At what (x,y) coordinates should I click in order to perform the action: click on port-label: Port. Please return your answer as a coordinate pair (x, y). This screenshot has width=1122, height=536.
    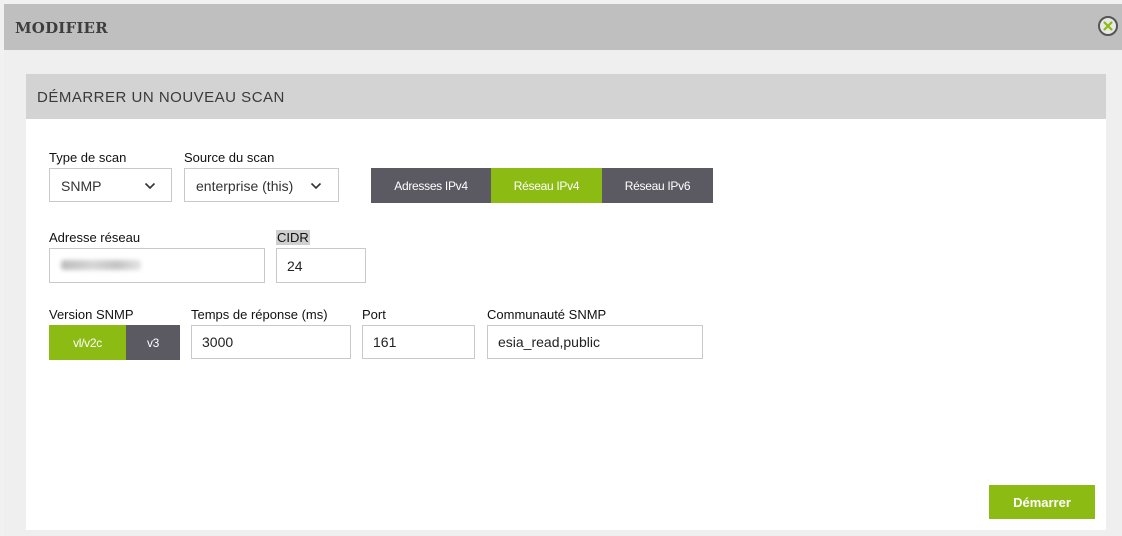
    Looking at the image, I should click on (374, 314).